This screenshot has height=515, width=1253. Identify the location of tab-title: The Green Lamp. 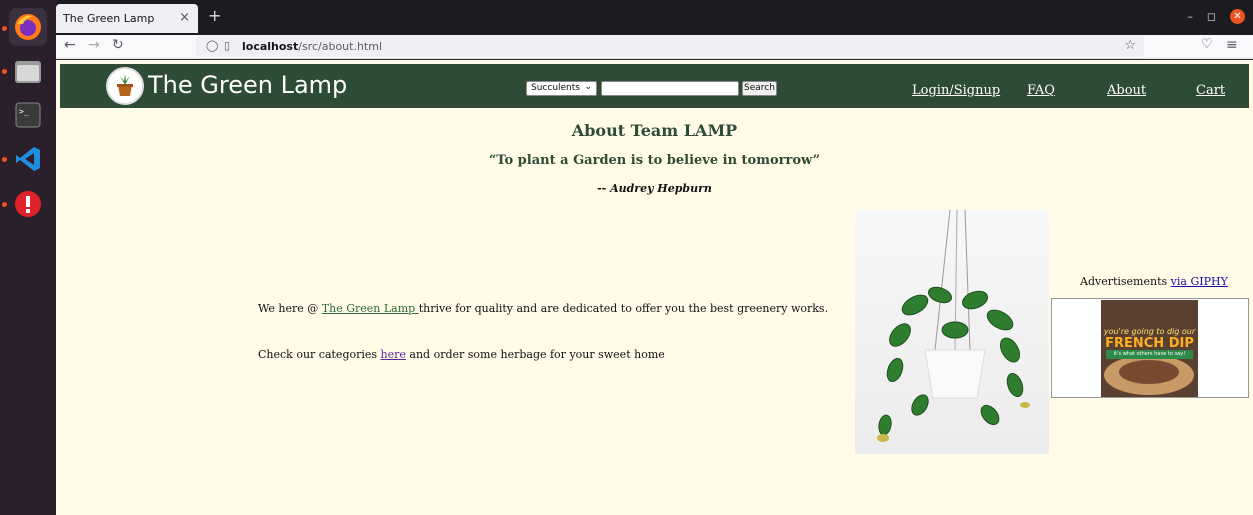
(109, 18).